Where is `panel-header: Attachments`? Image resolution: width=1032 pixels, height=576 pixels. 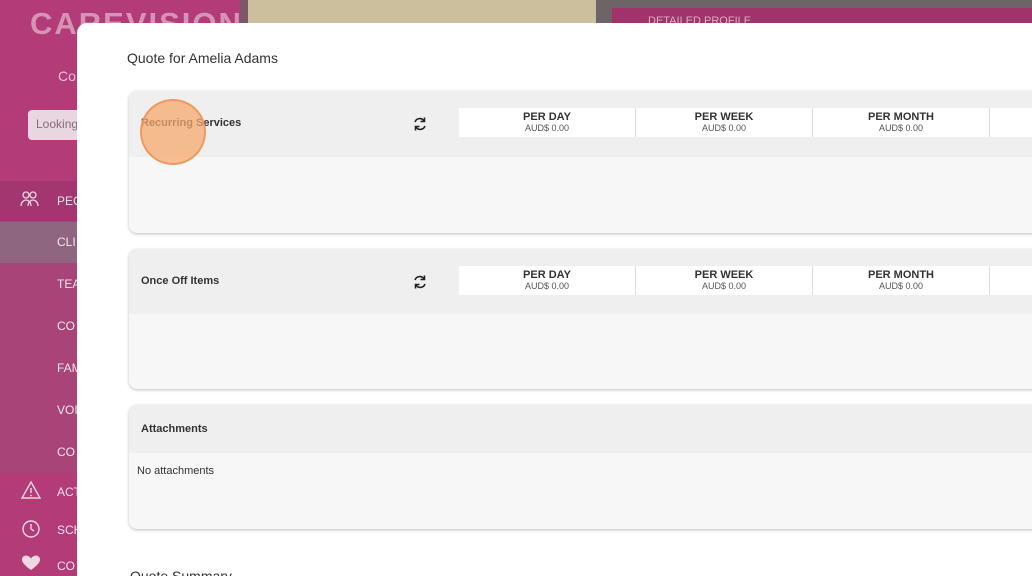
panel-header: Attachments is located at coordinates (580, 429).